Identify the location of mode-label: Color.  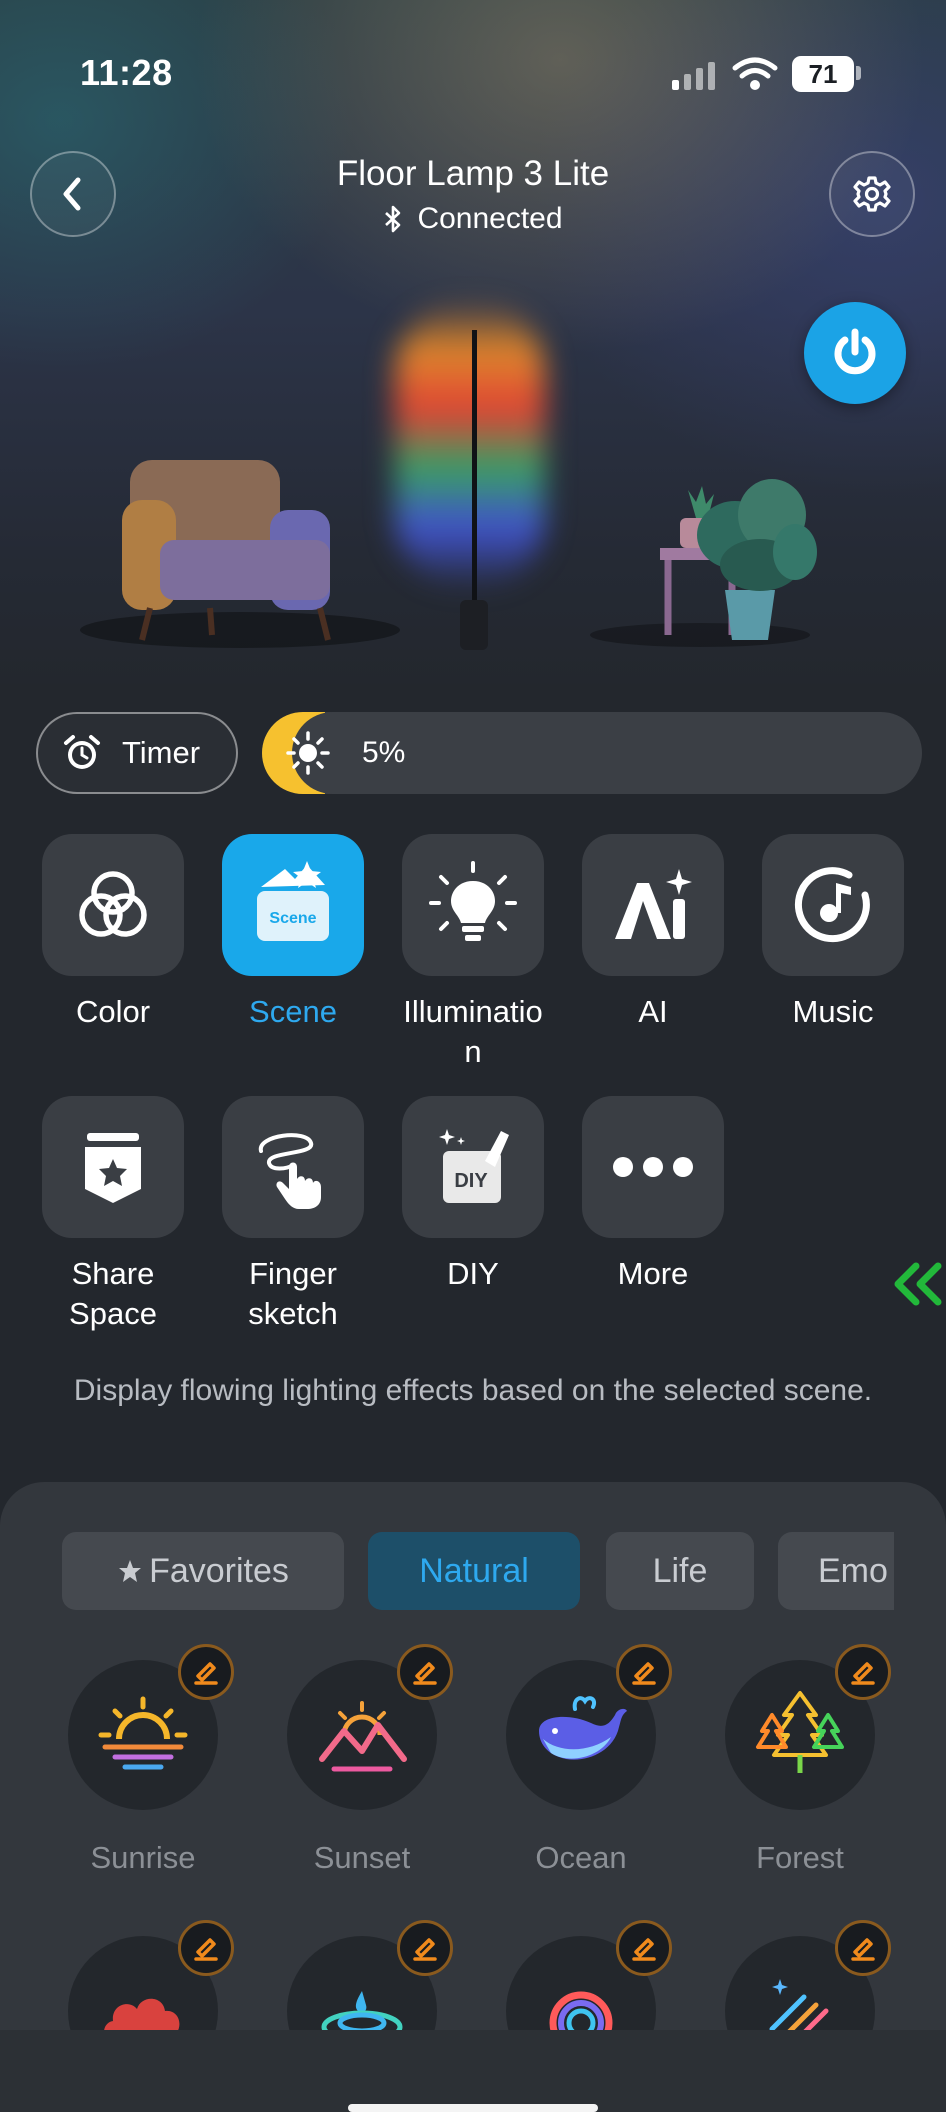
(113, 1011).